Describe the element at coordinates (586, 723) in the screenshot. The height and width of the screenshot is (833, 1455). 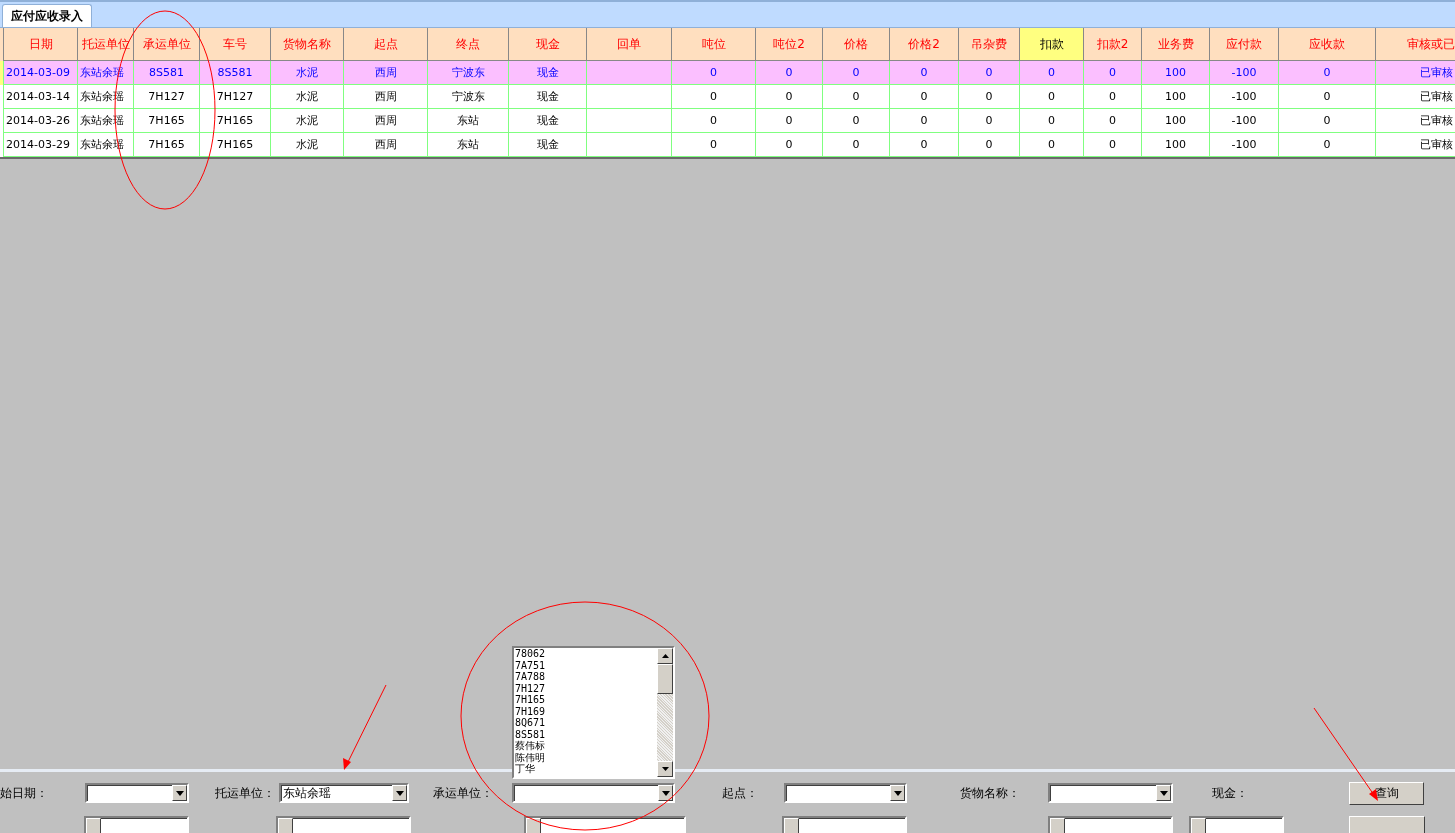
I see `list-item: 8Q671` at that location.